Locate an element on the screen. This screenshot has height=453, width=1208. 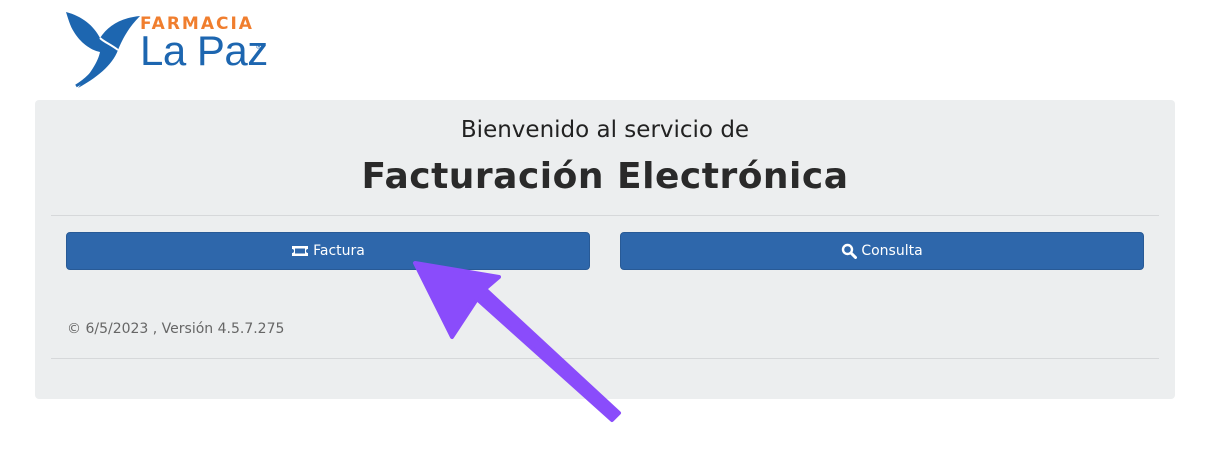
page-title: Facturación Electrónica is located at coordinates (605, 176).